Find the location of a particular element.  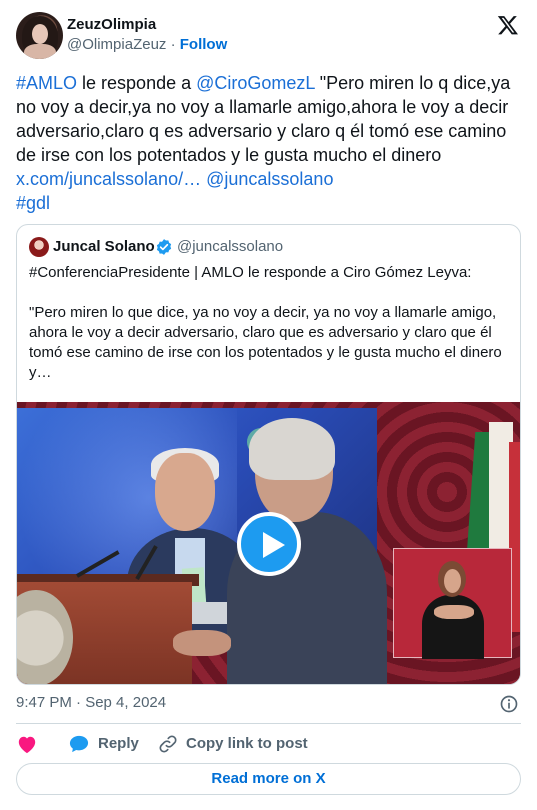

post-actions: Reply Copy link to post is located at coordinates (268, 744).